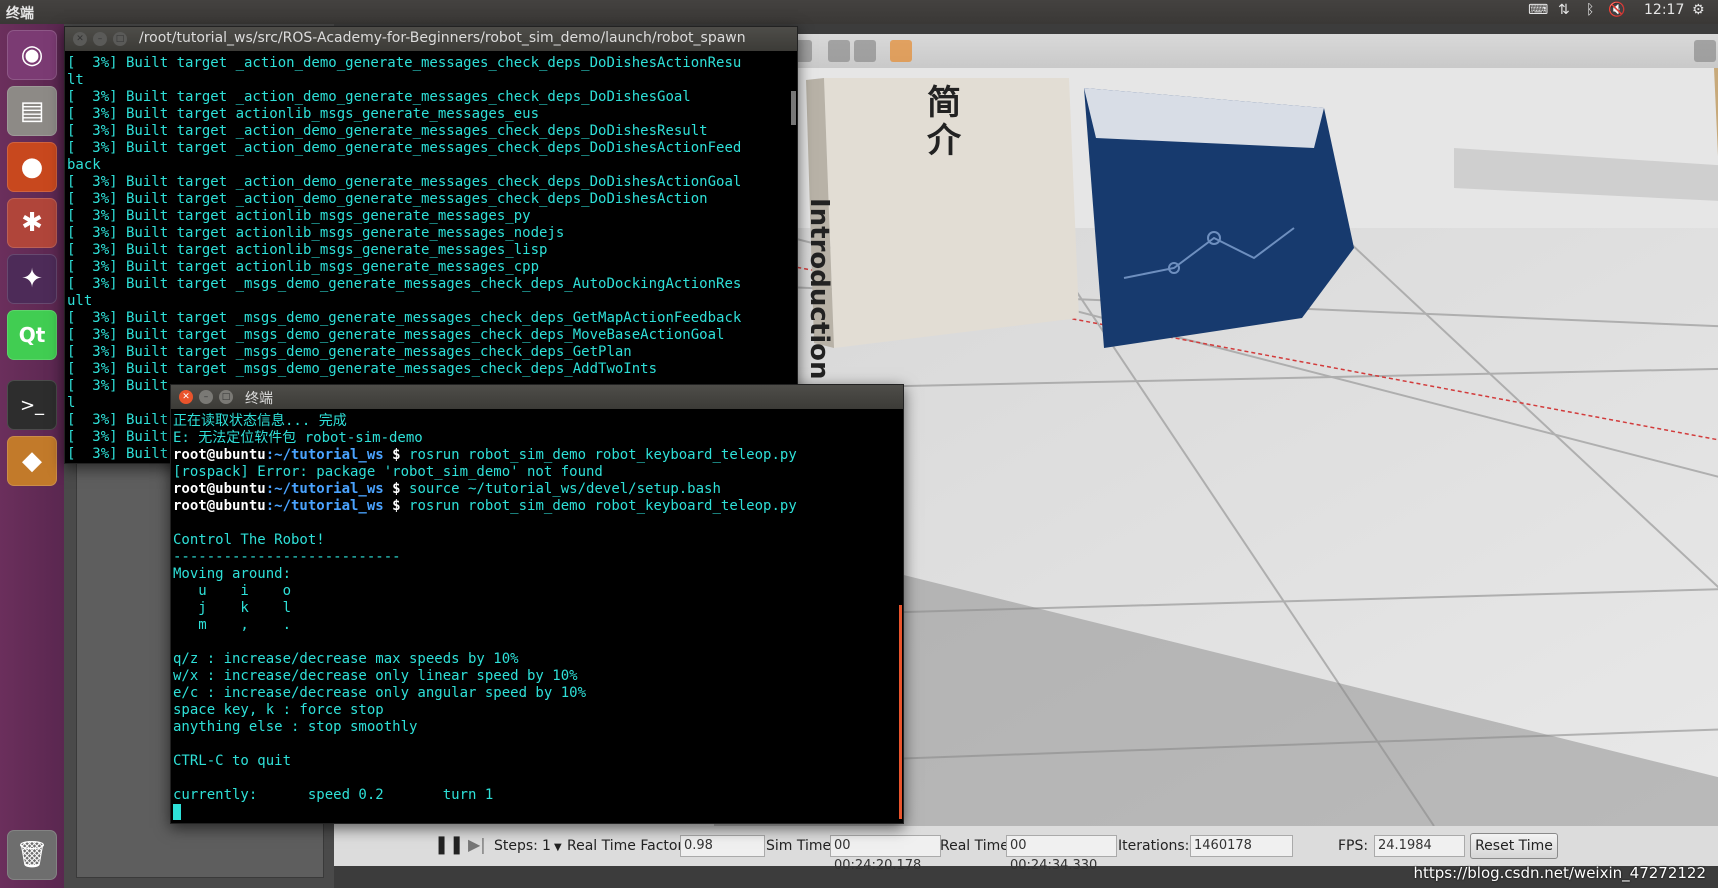 Image resolution: width=1718 pixels, height=888 pixels. I want to click on firefox-icon: ●, so click(32, 167).